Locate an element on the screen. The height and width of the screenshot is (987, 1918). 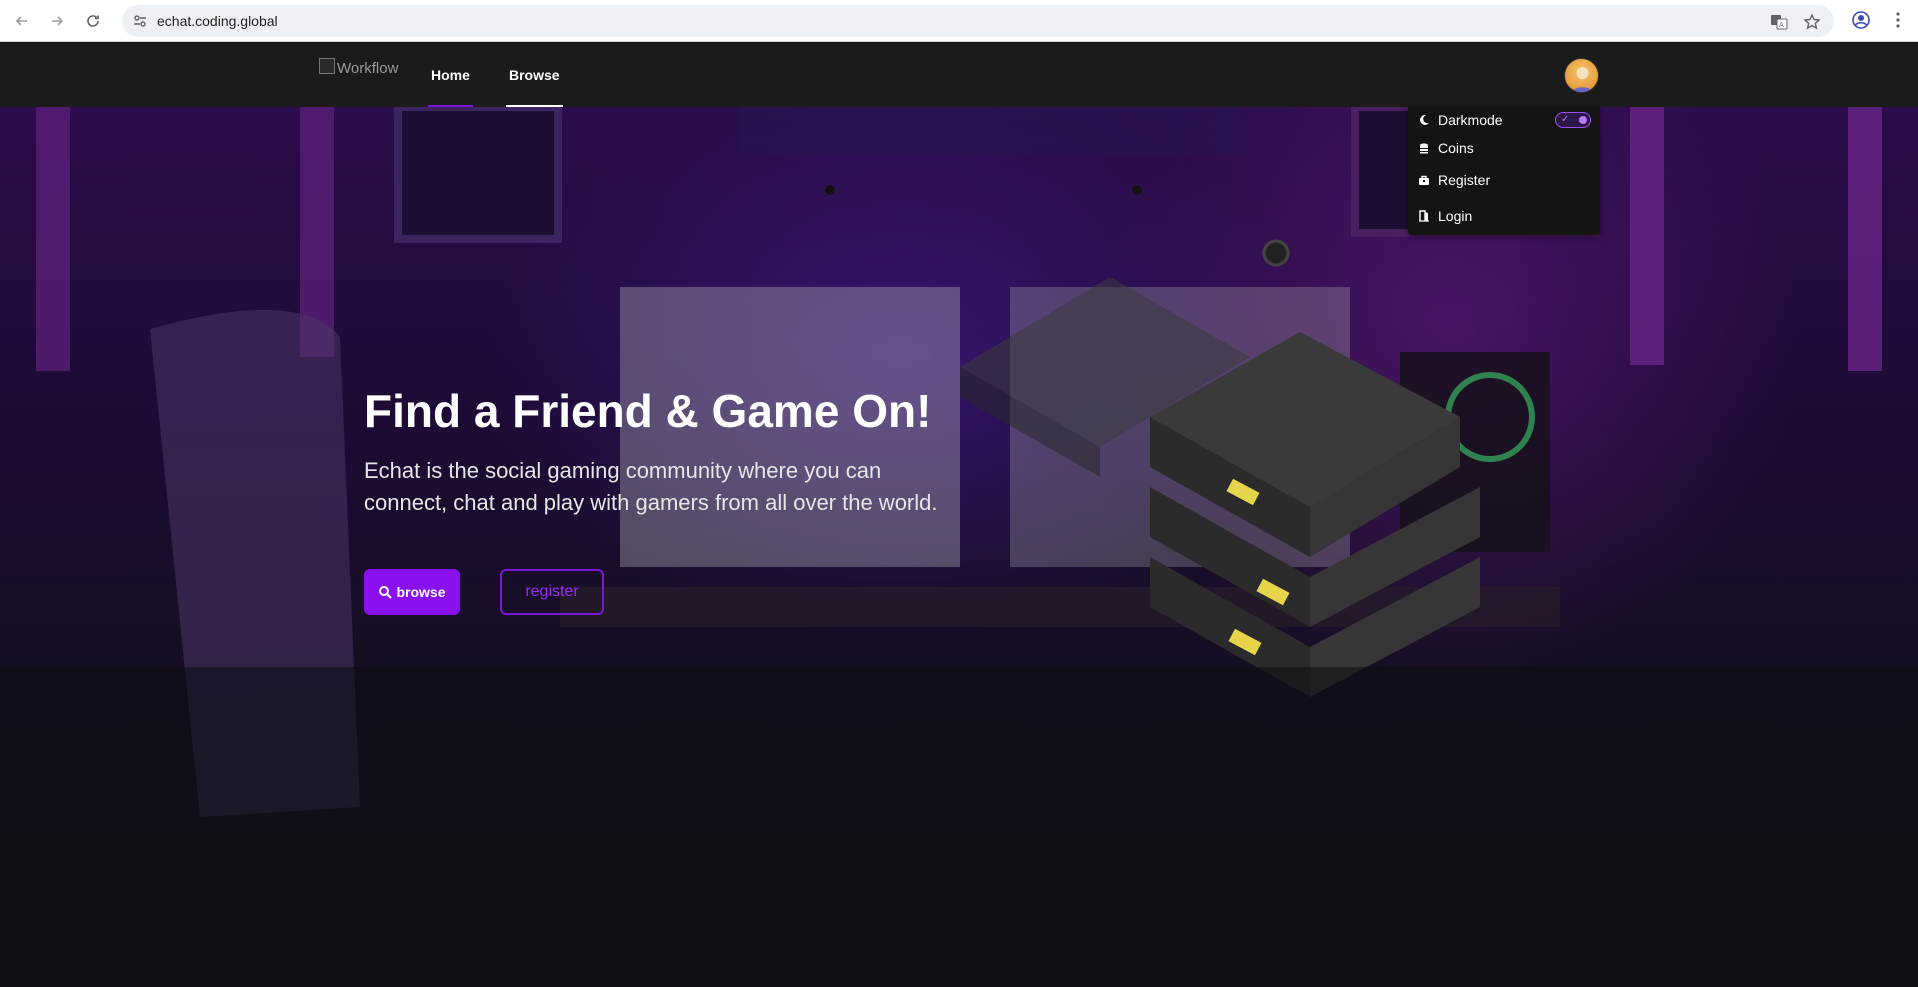
search-icon is located at coordinates (386, 592).